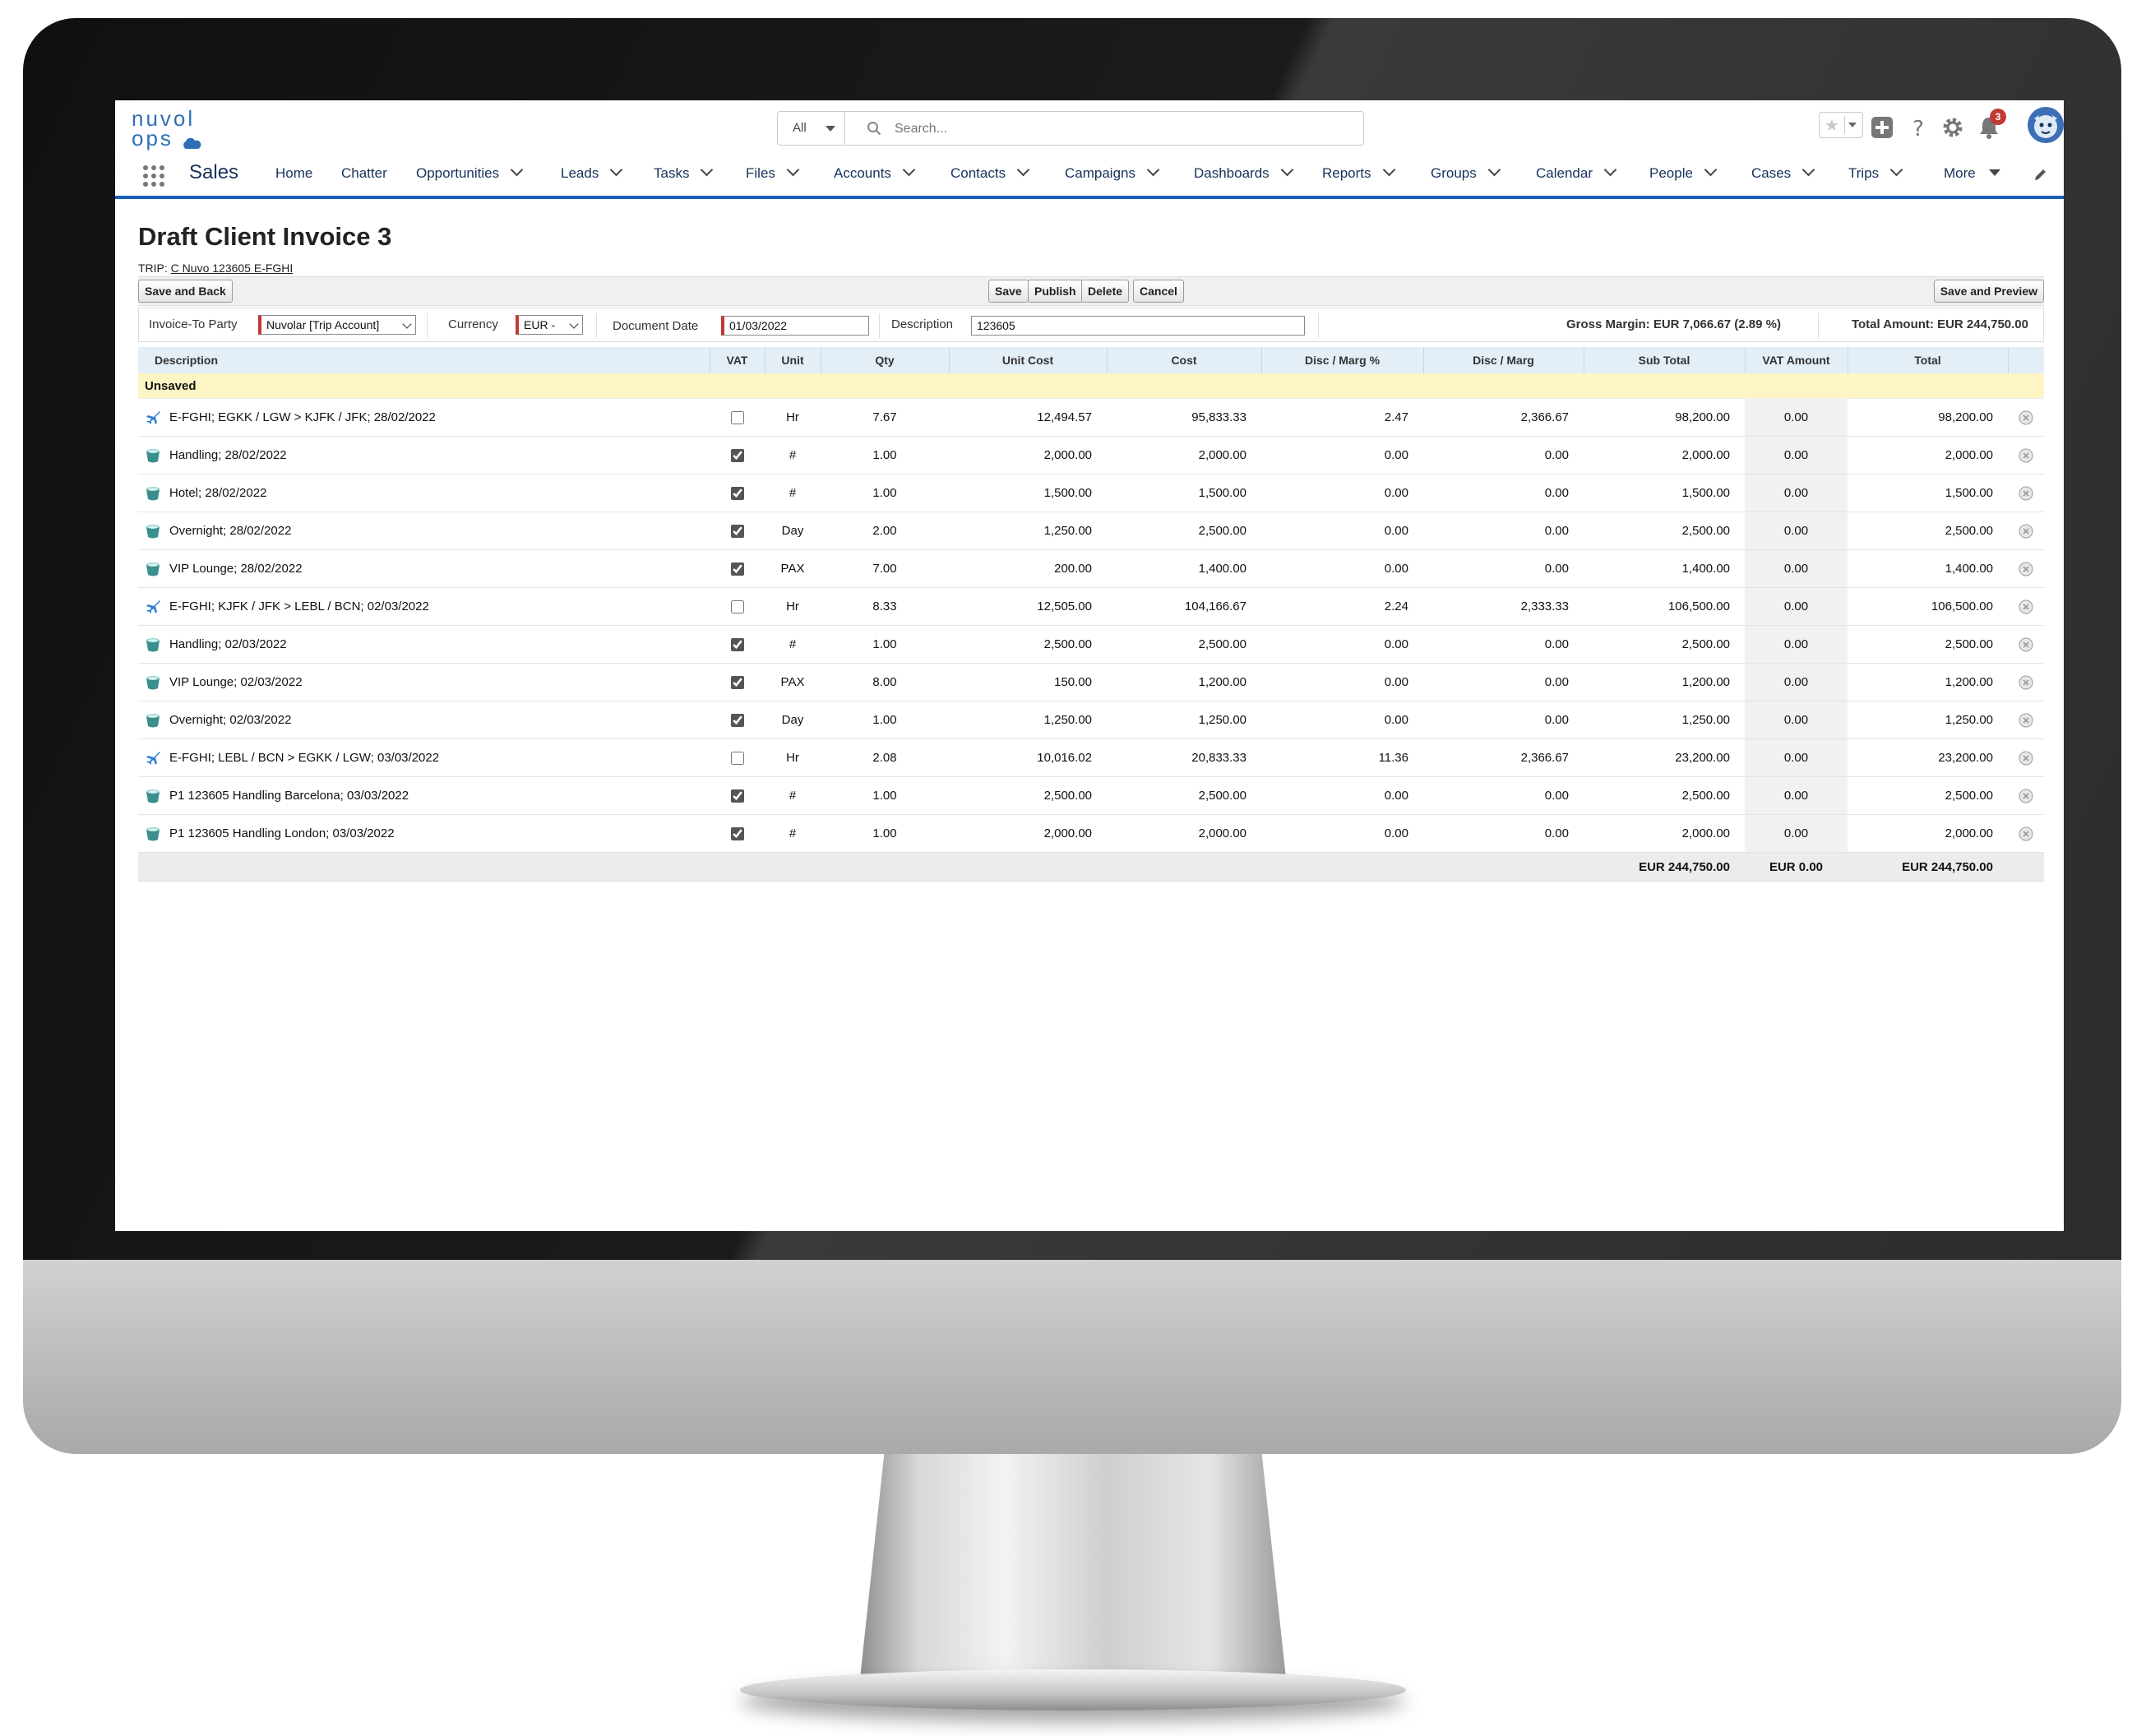 The image size is (2146, 1736). Describe the element at coordinates (1576, 172) in the screenshot. I see `nav-item-calendar: Calendar` at that location.